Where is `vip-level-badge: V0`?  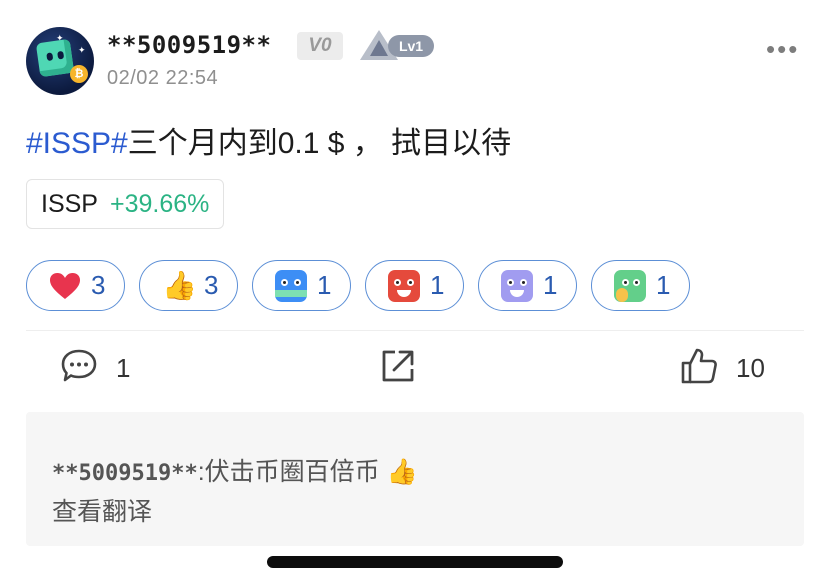
vip-level-badge: V0 is located at coordinates (320, 46).